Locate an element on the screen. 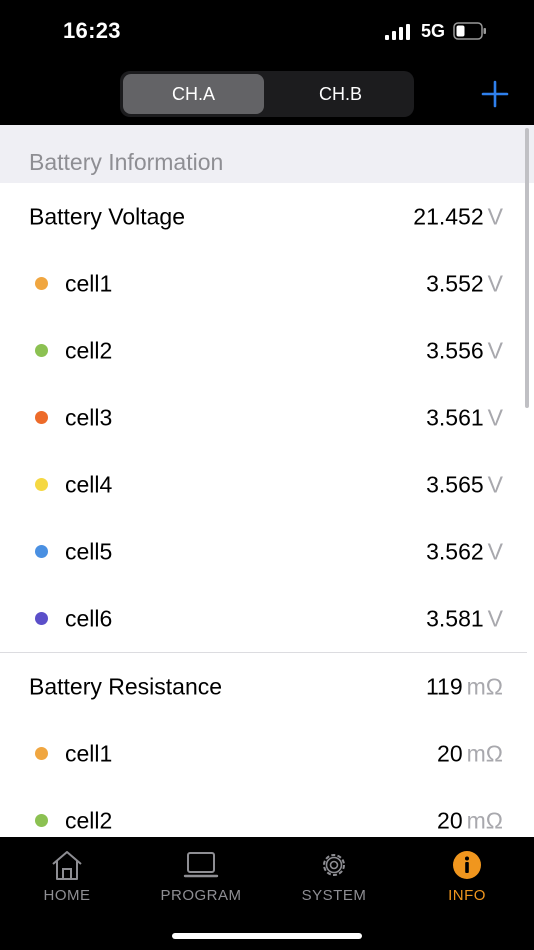  status-time: 16:23 is located at coordinates (92, 30).